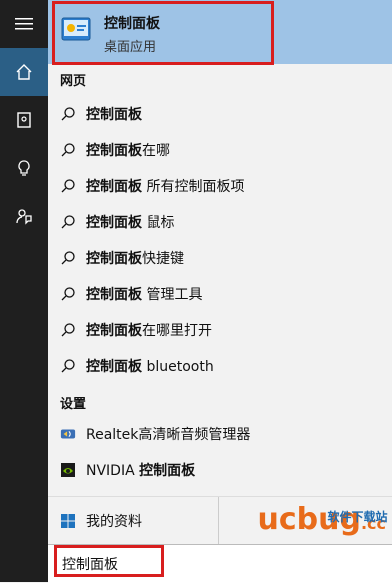 Image resolution: width=392 pixels, height=583 pixels. Describe the element at coordinates (141, 471) in the screenshot. I see `settings-result-label: NVIDIA 控制面板` at that location.